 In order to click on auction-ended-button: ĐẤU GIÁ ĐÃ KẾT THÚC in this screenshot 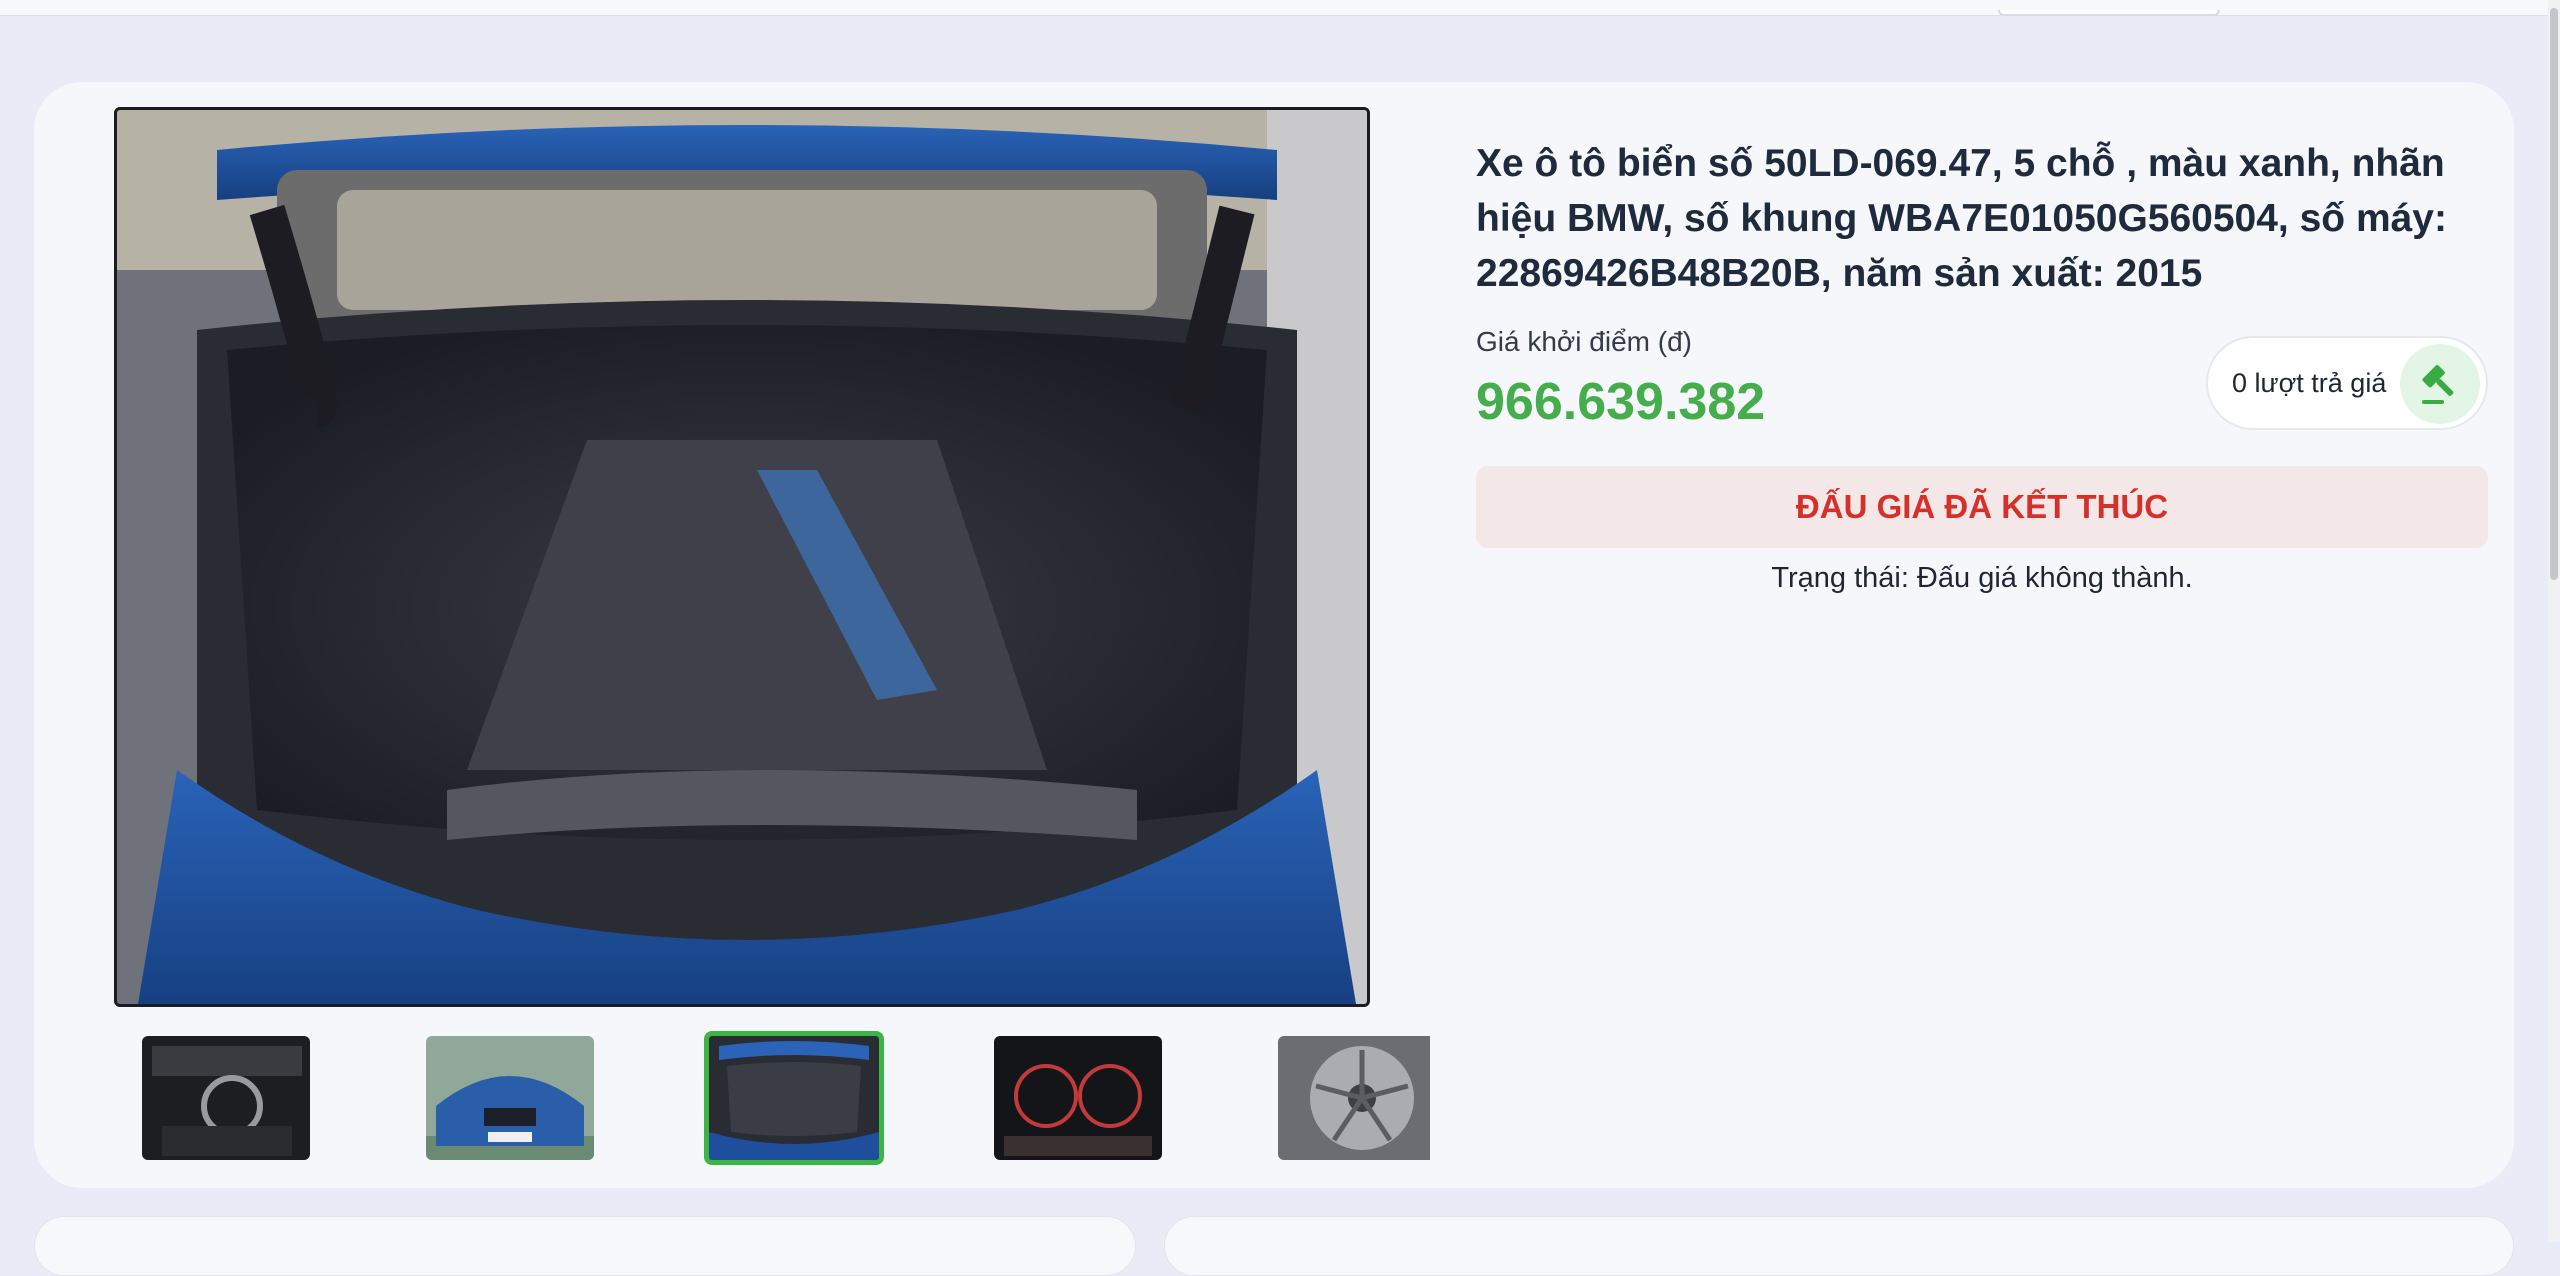, I will do `click(1982, 507)`.